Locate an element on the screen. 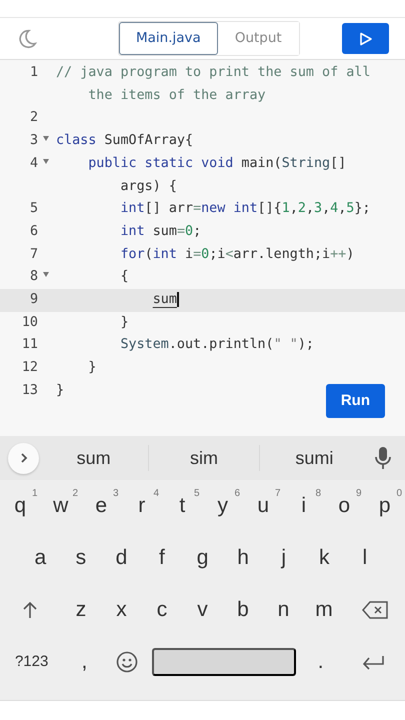  line-number: 1 is located at coordinates (33, 73).